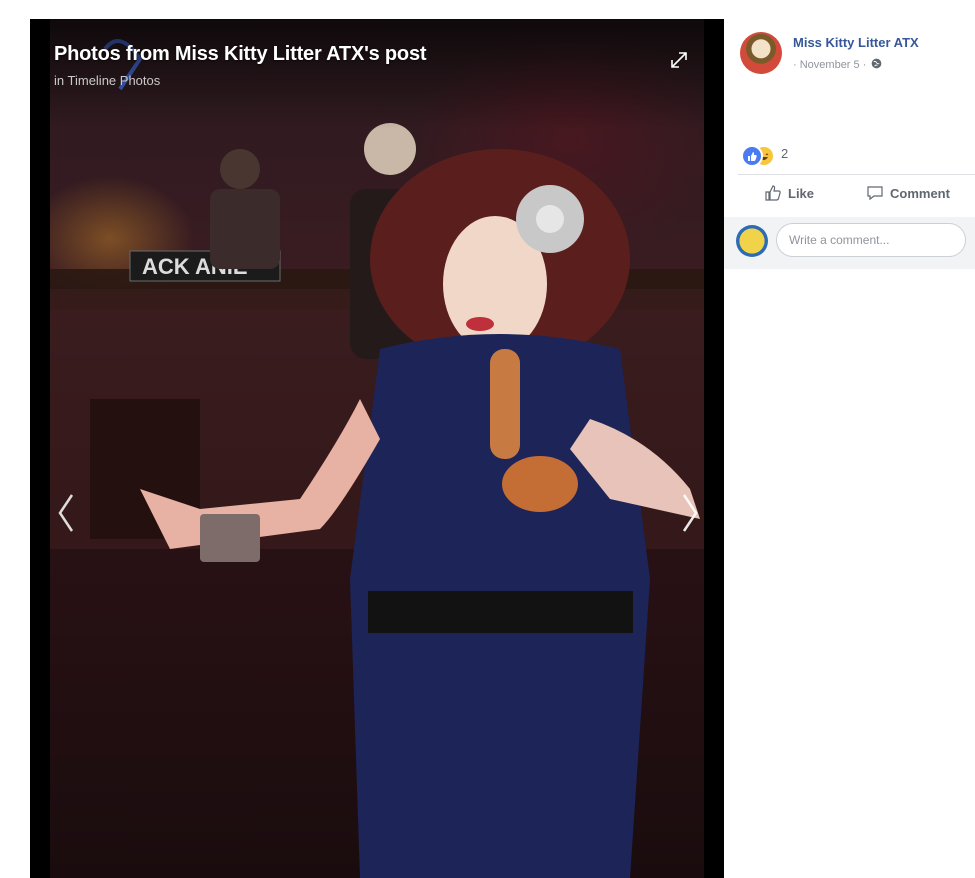 The width and height of the screenshot is (975, 878). I want to click on author-avatar, so click(761, 53).